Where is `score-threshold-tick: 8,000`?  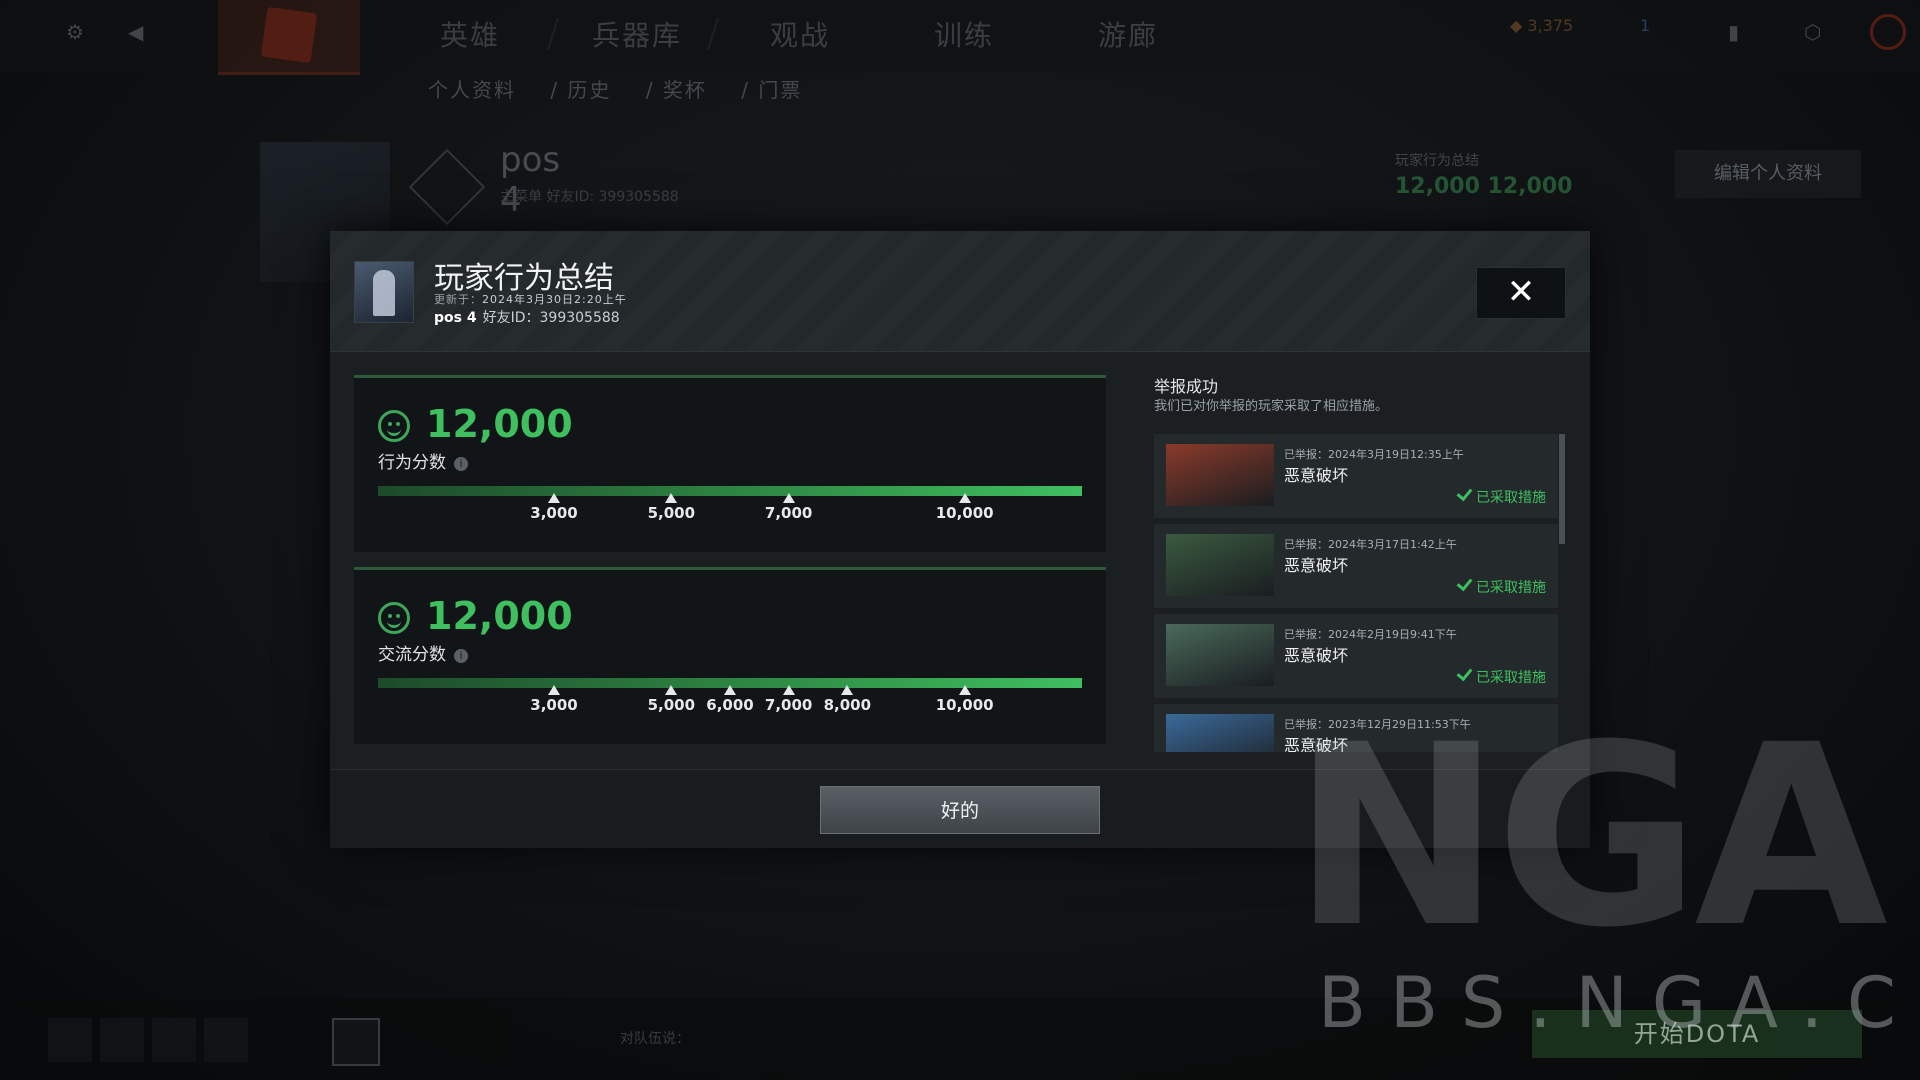 score-threshold-tick: 8,000 is located at coordinates (847, 699).